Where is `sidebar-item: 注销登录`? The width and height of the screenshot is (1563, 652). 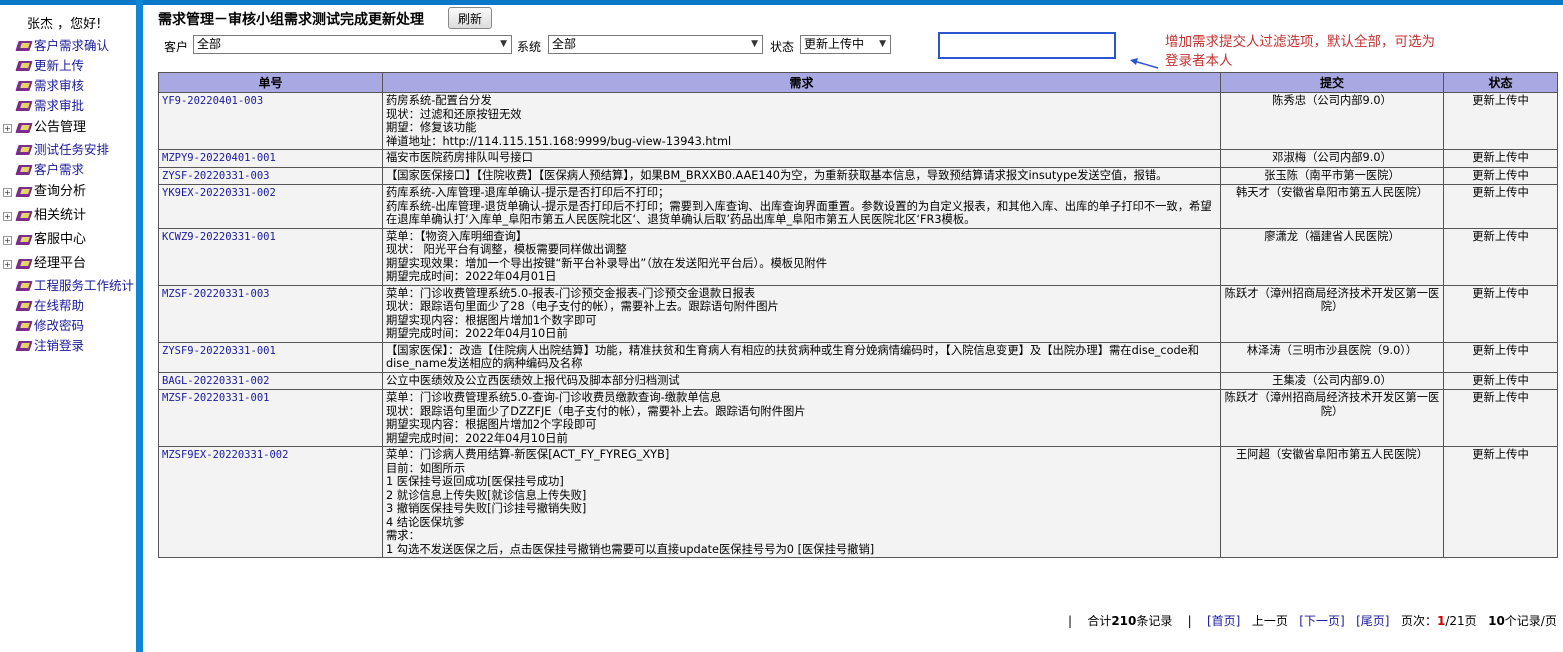 sidebar-item: 注销登录 is located at coordinates (68, 346).